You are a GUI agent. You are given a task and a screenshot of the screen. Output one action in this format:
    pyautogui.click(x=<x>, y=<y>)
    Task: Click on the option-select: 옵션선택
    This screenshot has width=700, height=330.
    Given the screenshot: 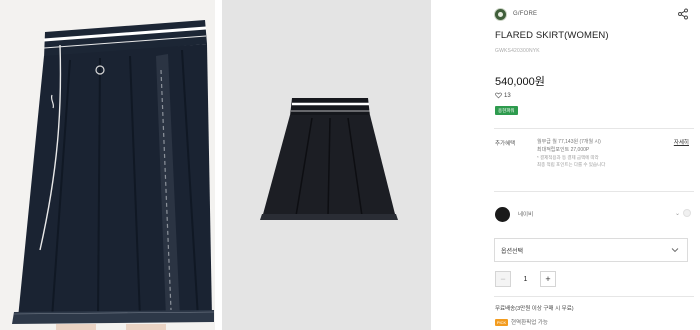 What is the action you would take?
    pyautogui.click(x=591, y=250)
    